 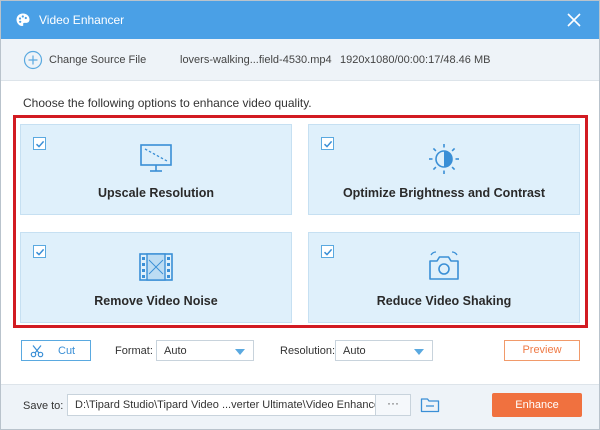 I want to click on upscale-icon, so click(x=156, y=158).